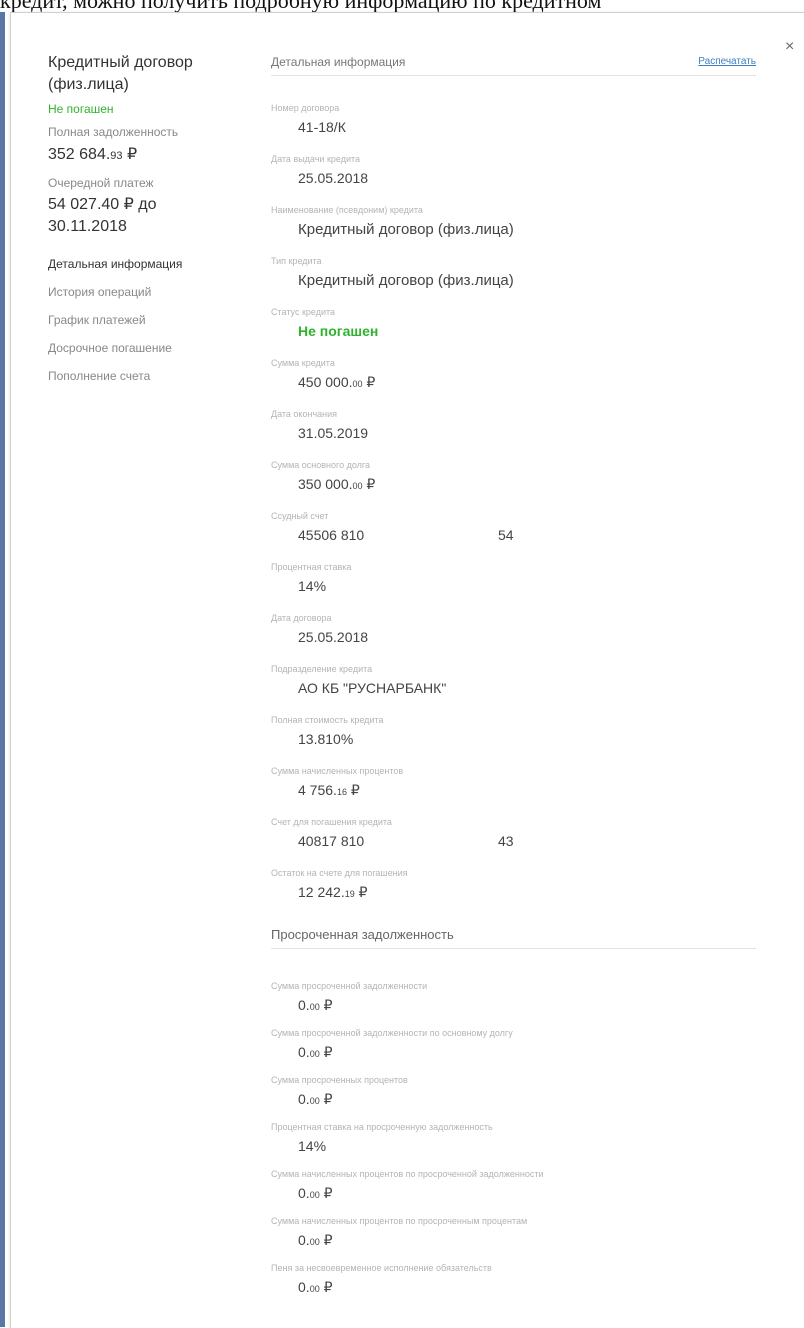  I want to click on field-loan-account: Ссудный счет 45506 810 54, so click(513, 536).